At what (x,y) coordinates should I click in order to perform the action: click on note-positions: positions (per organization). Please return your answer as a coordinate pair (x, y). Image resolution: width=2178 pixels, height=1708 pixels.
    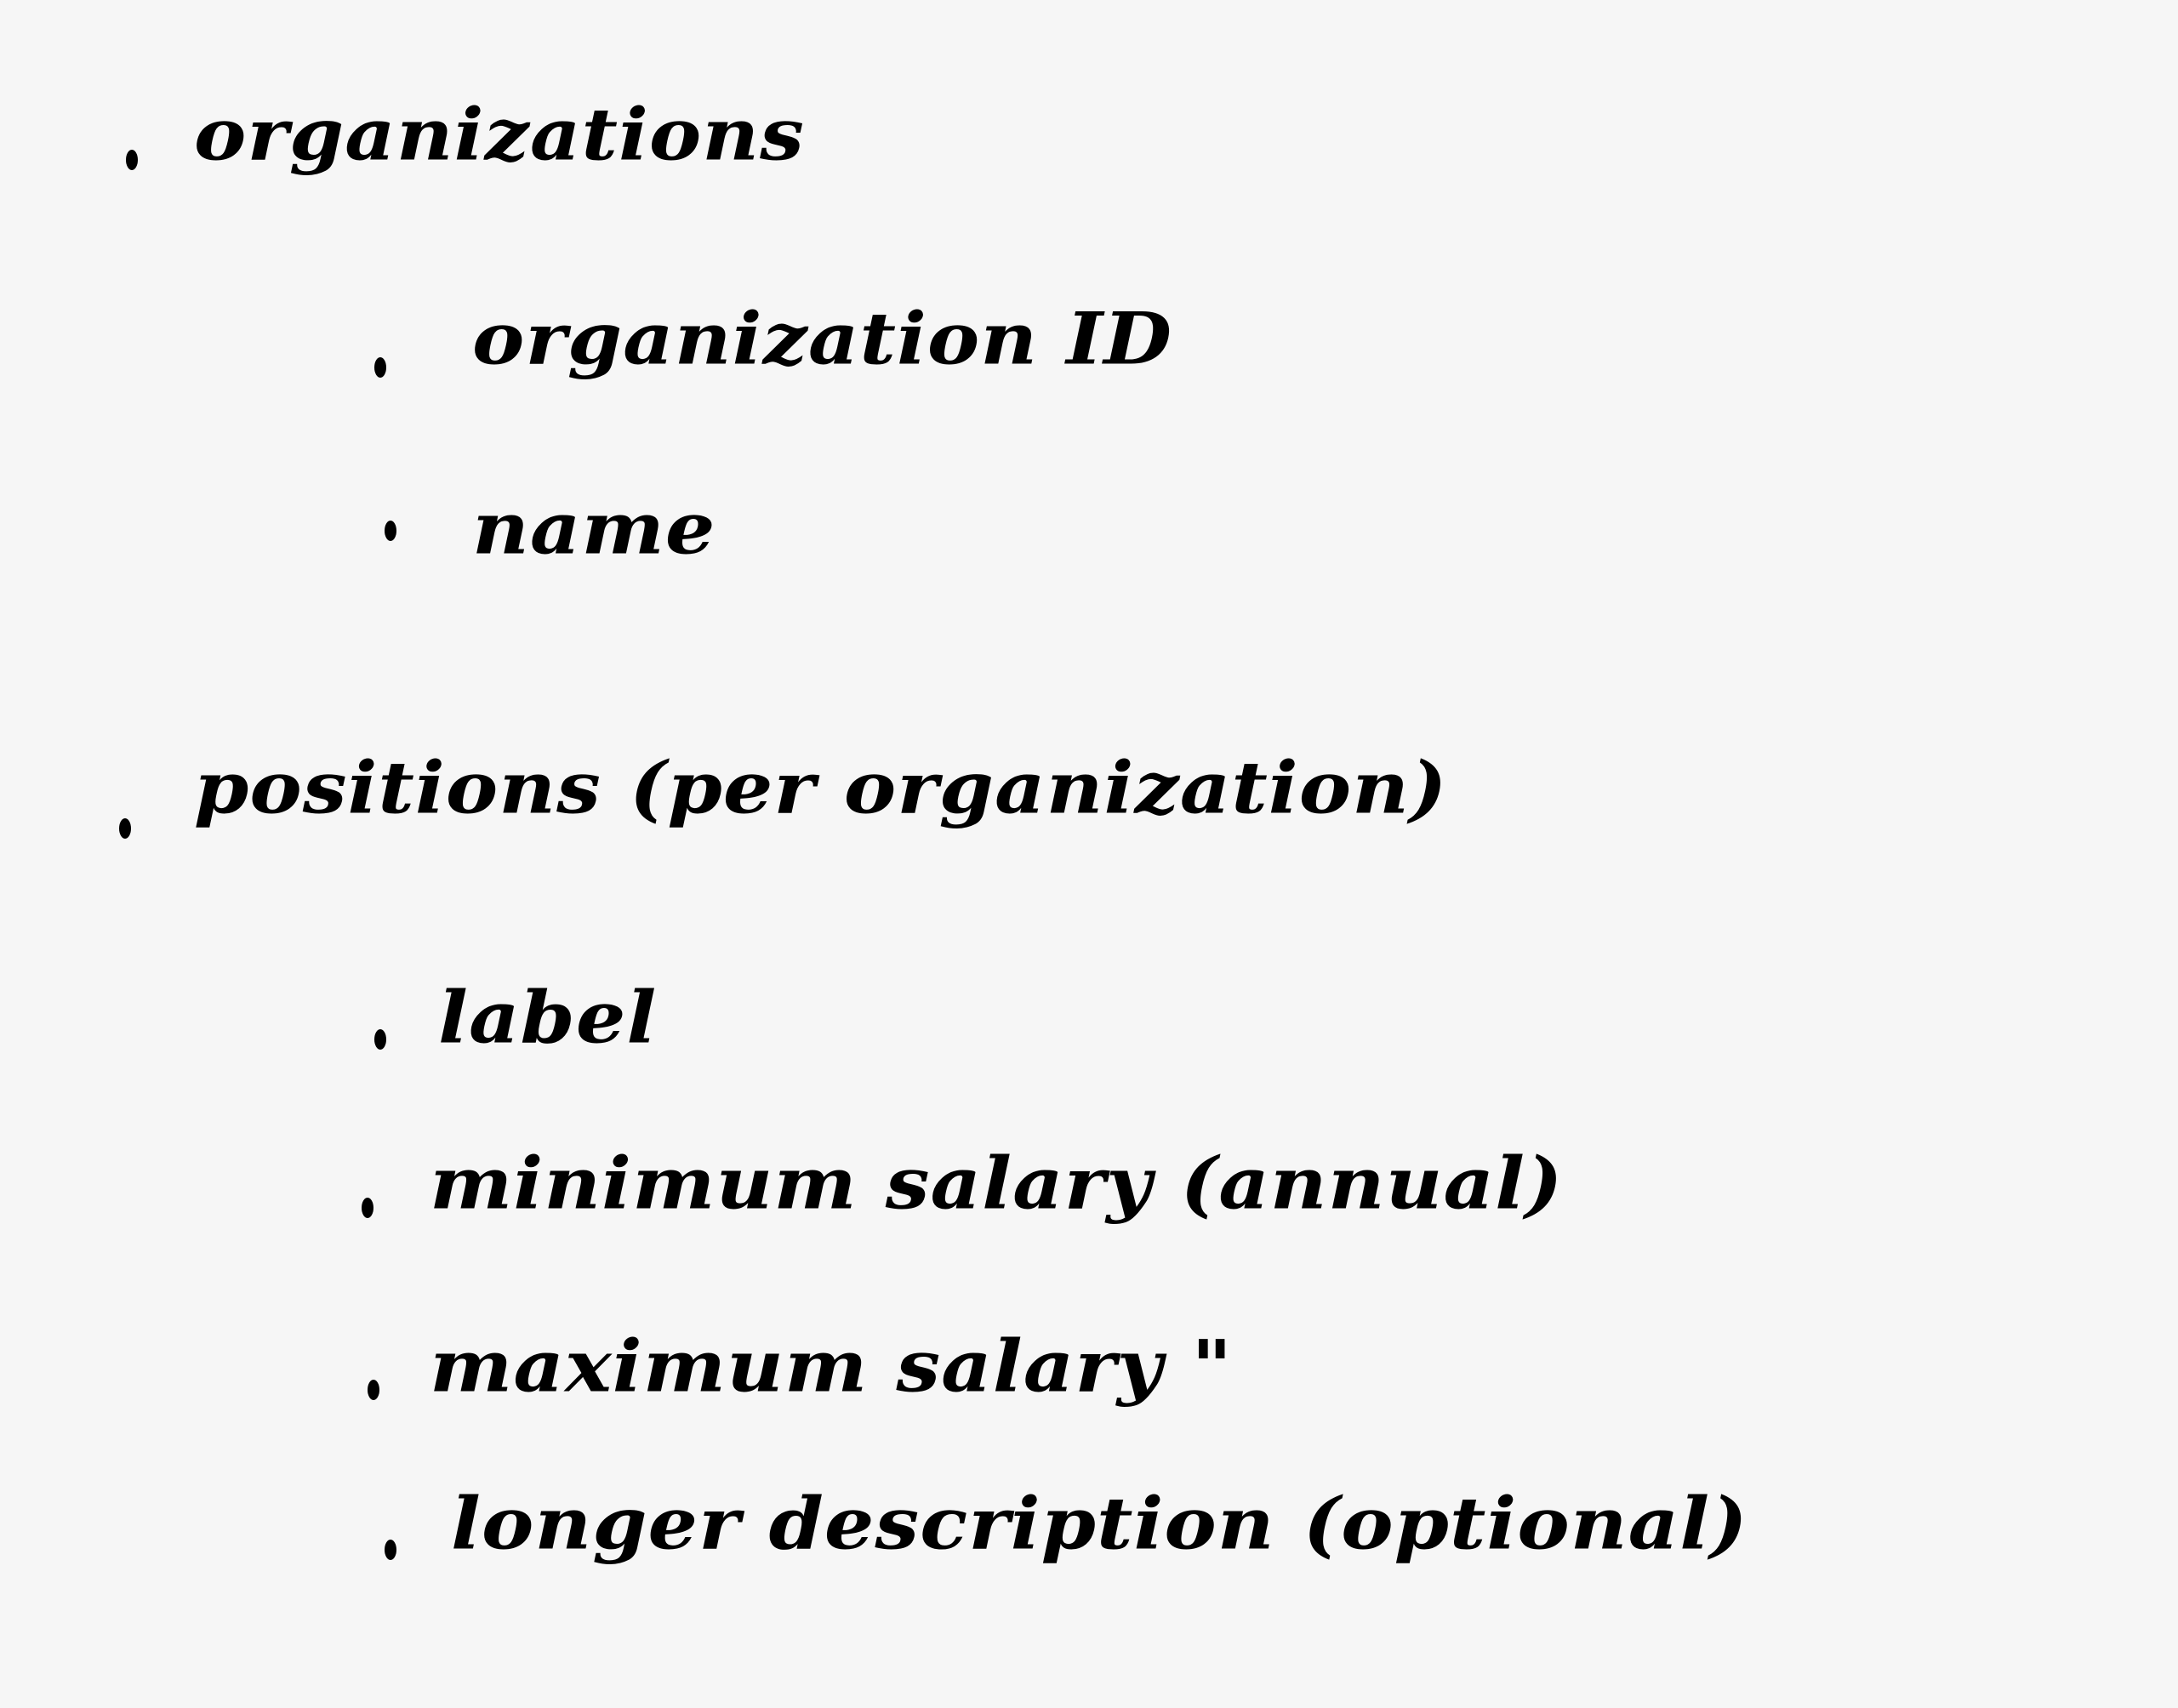
    Looking at the image, I should click on (821, 787).